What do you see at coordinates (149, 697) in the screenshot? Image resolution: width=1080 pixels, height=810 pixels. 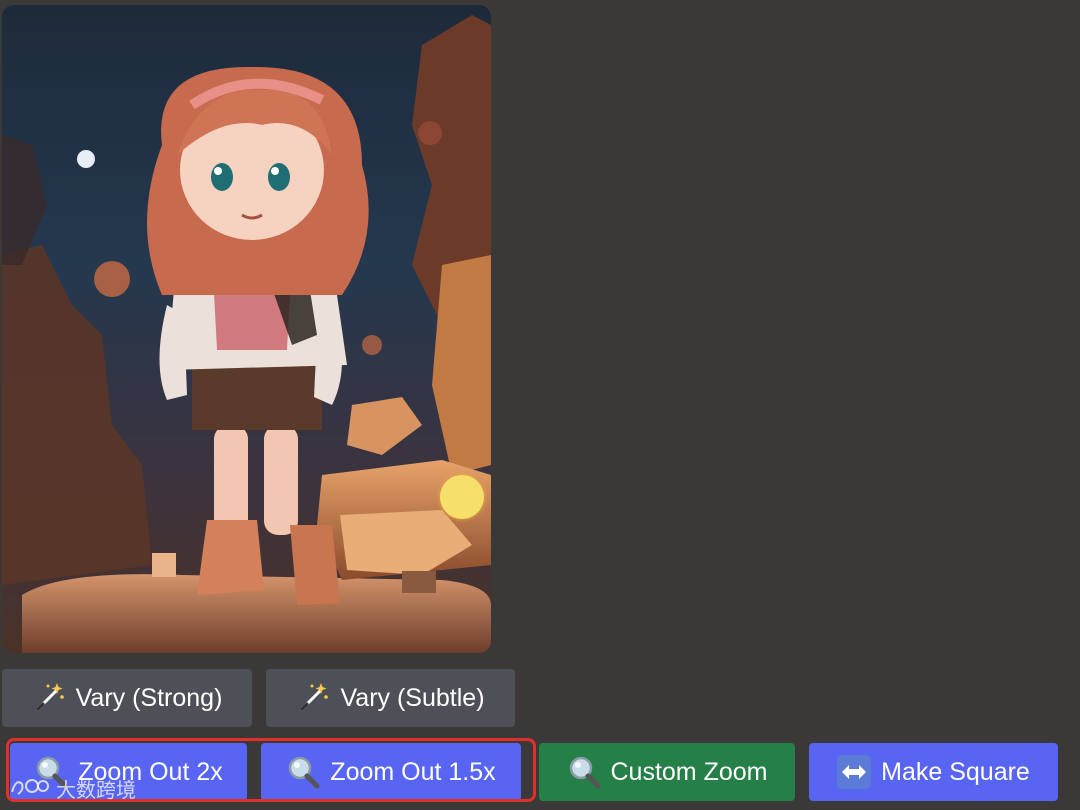 I see `vary-strong-label: Vary (Strong)` at bounding box center [149, 697].